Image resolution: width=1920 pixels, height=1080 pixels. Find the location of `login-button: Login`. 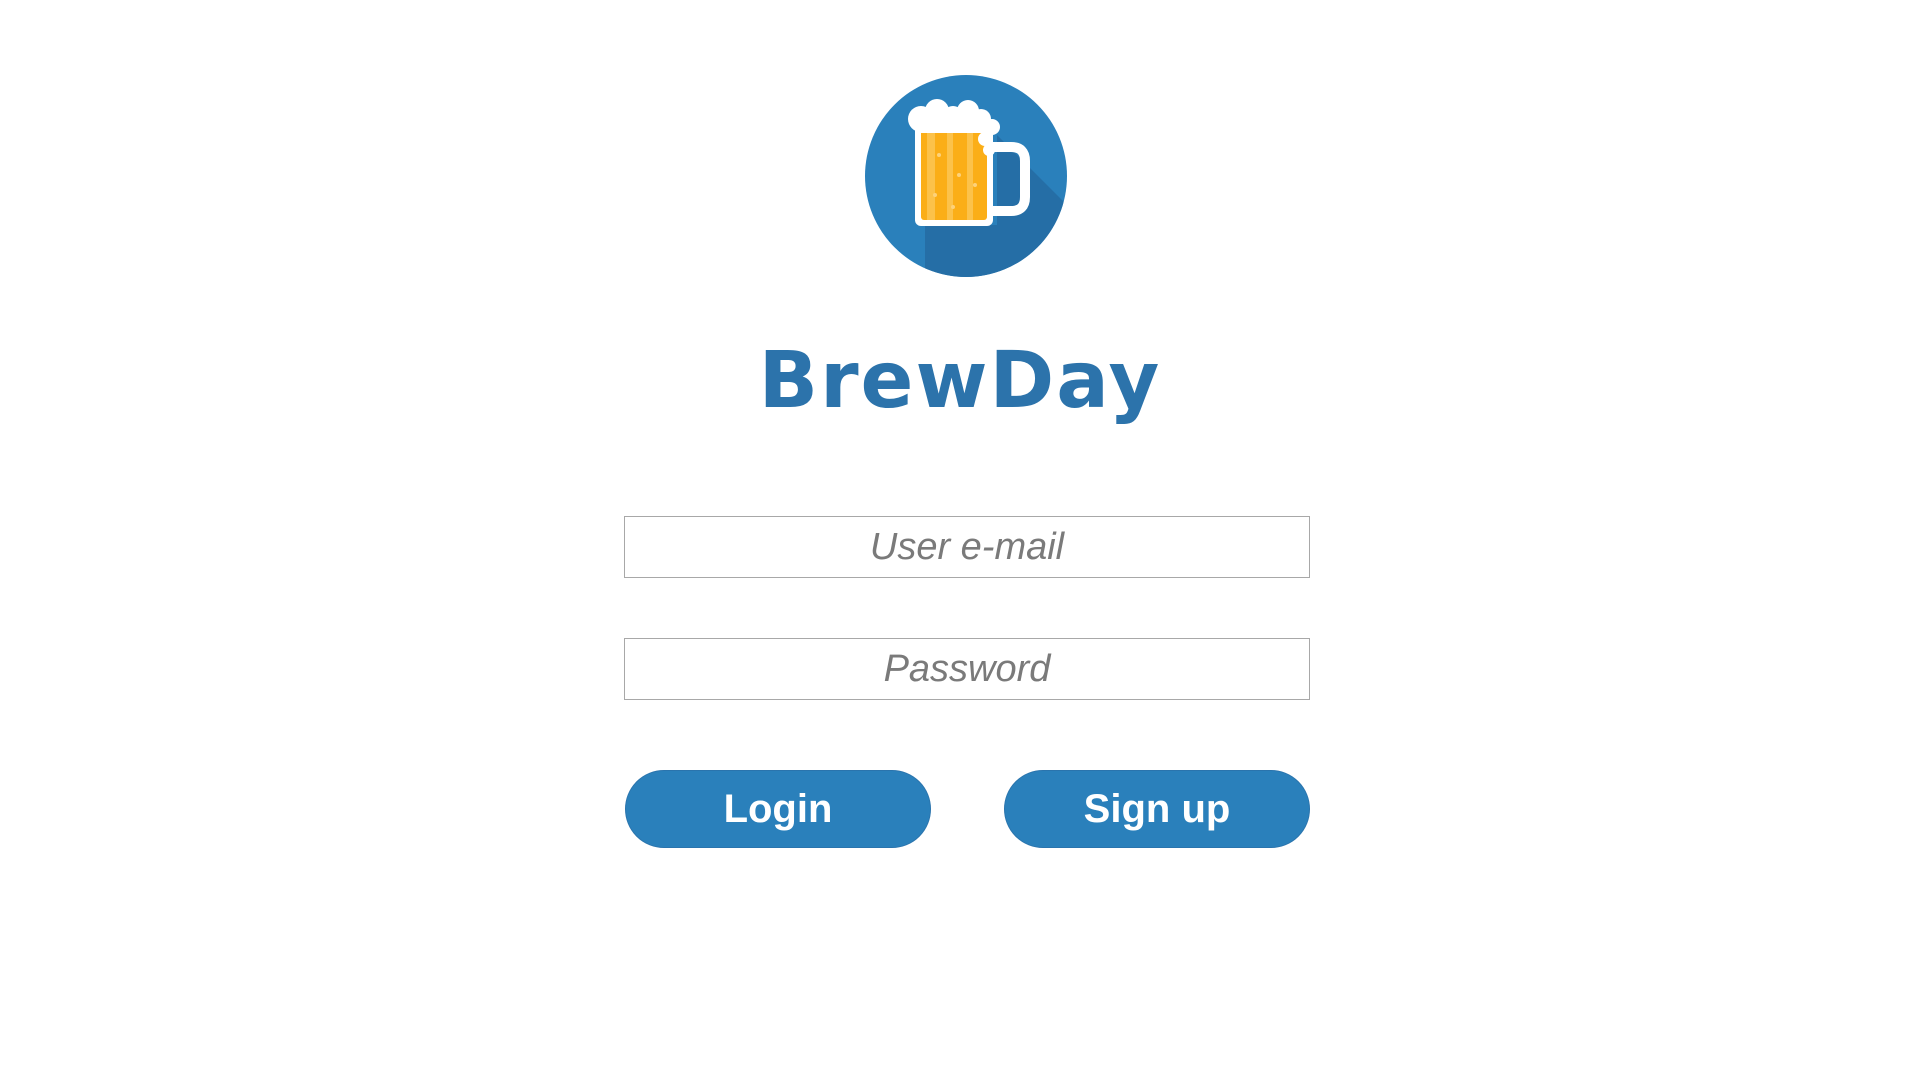

login-button: Login is located at coordinates (778, 809).